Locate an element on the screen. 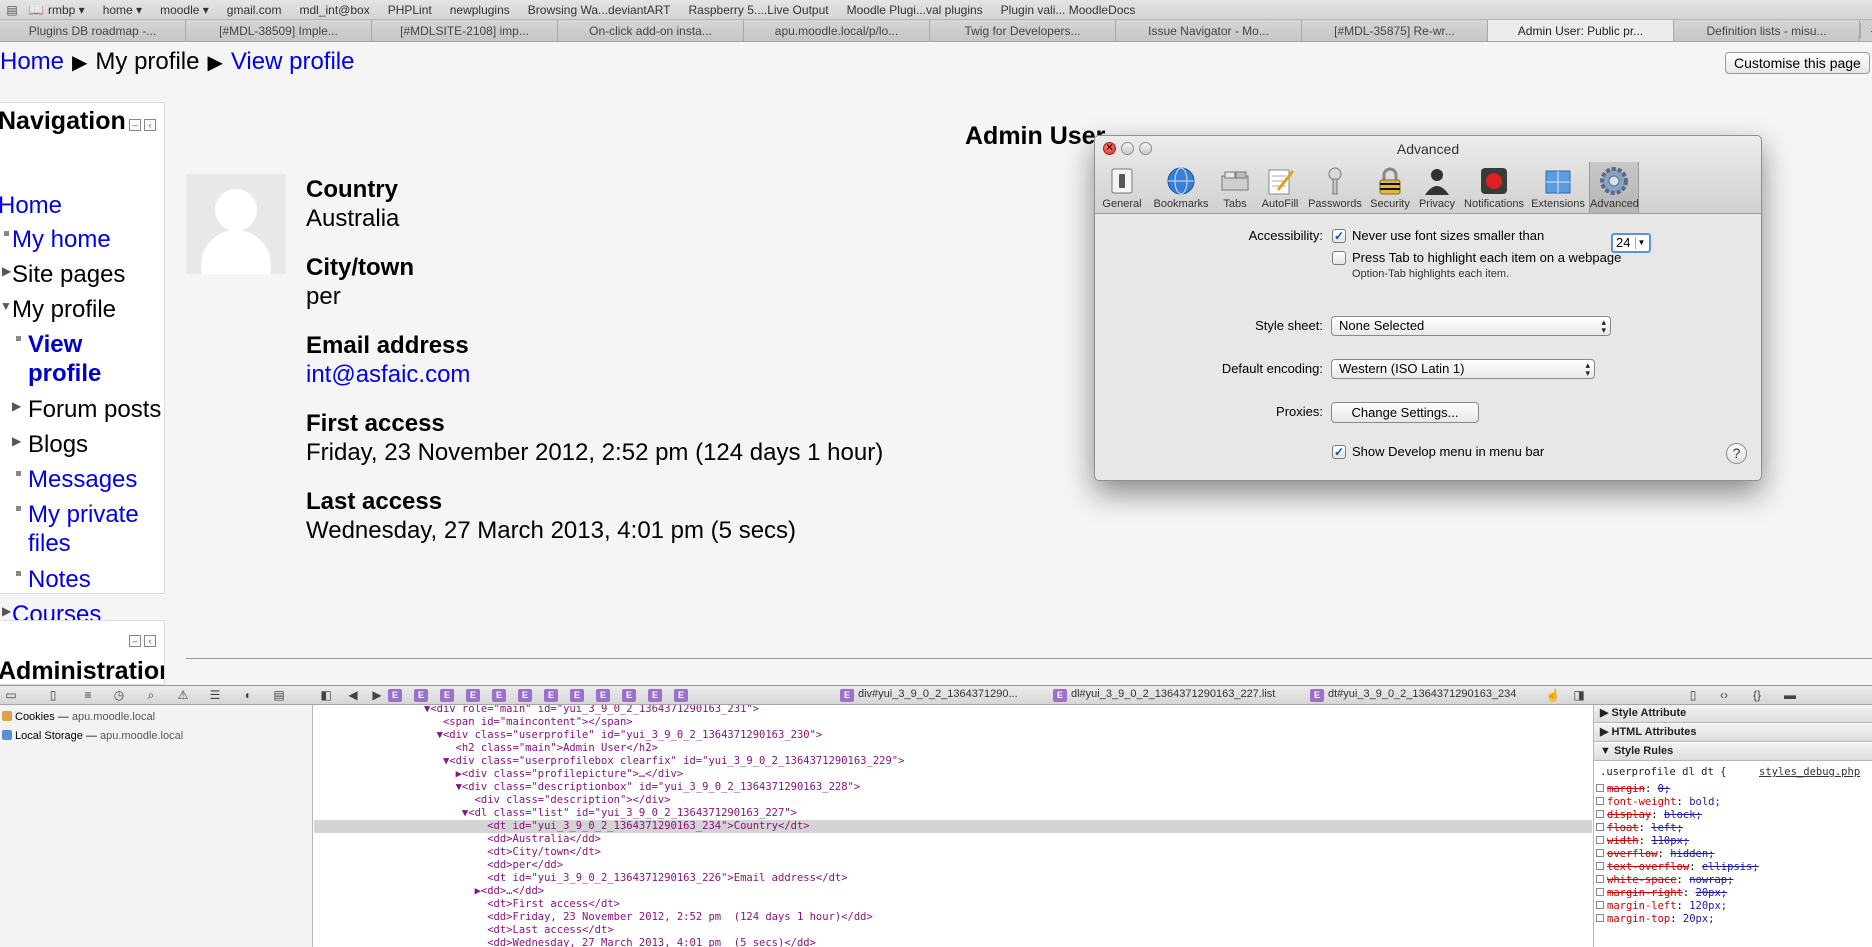 The height and width of the screenshot is (947, 1872). css-property: float: left; is located at coordinates (1639, 828).